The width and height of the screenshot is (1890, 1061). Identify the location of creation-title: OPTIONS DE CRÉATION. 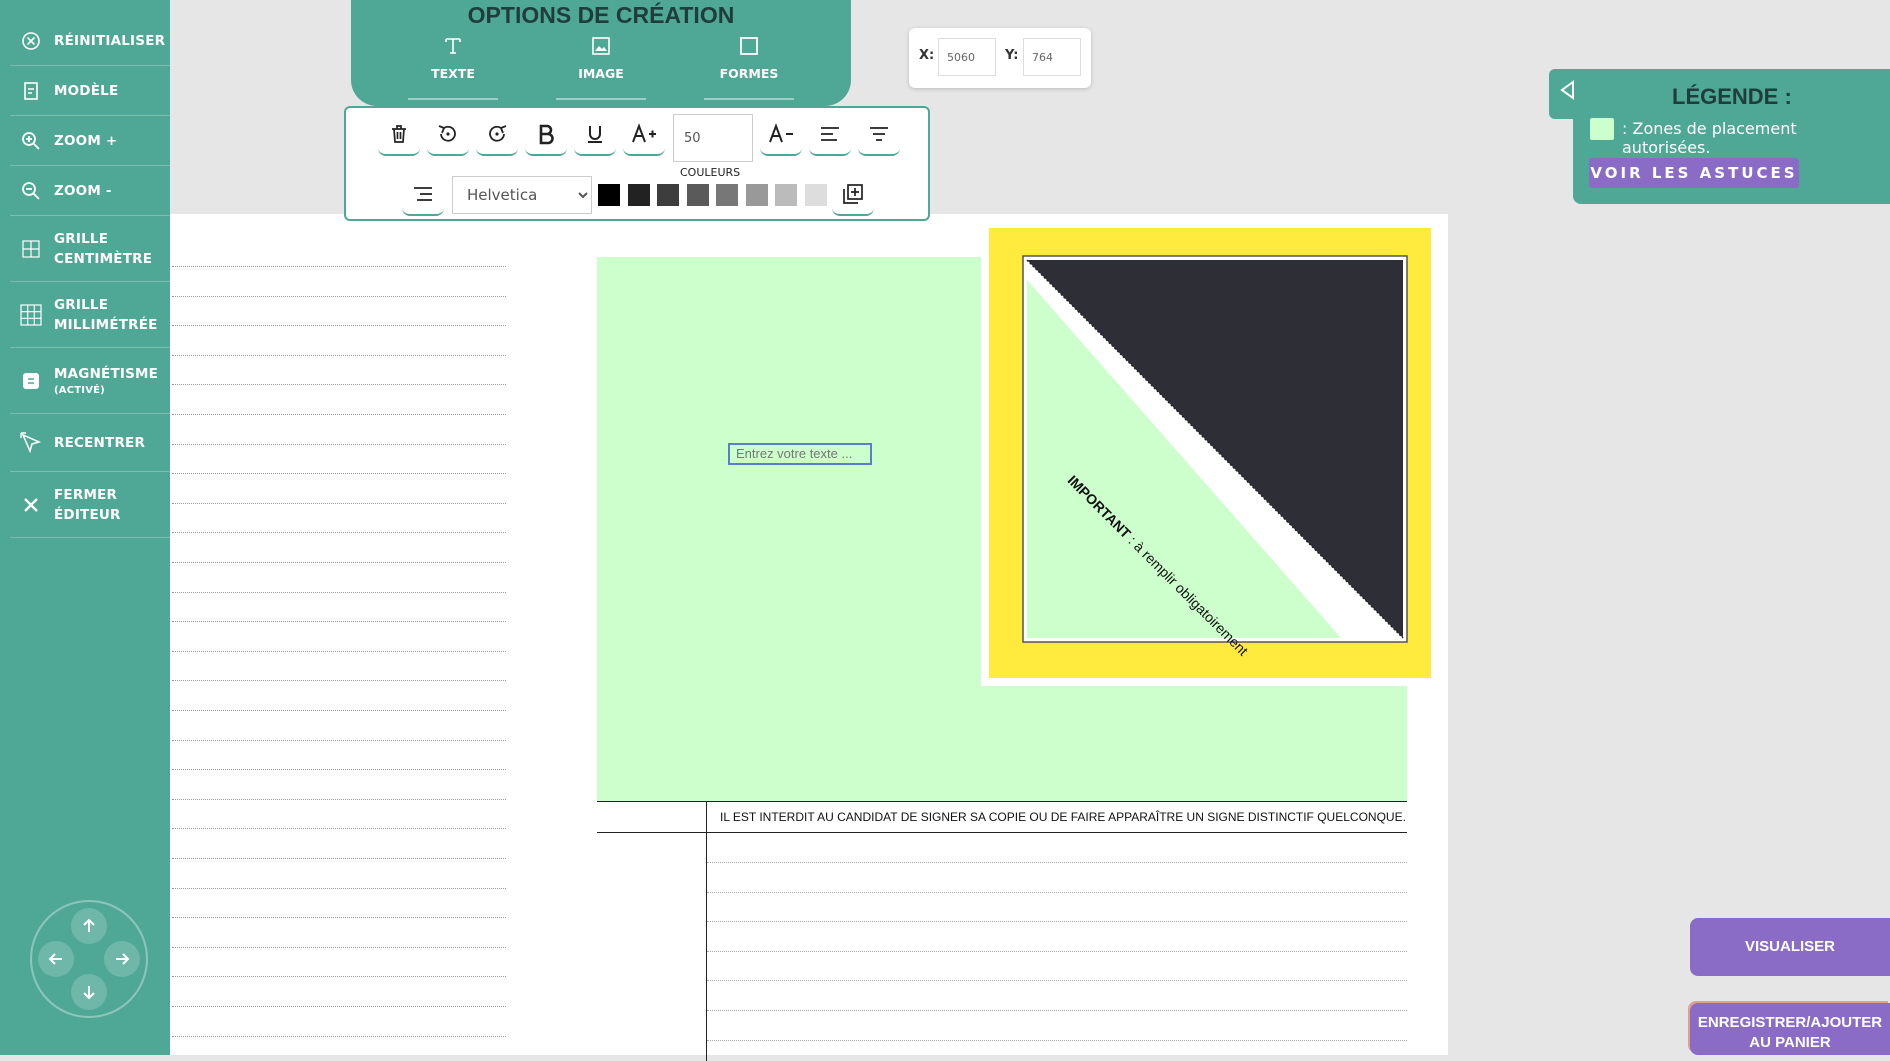
(601, 15).